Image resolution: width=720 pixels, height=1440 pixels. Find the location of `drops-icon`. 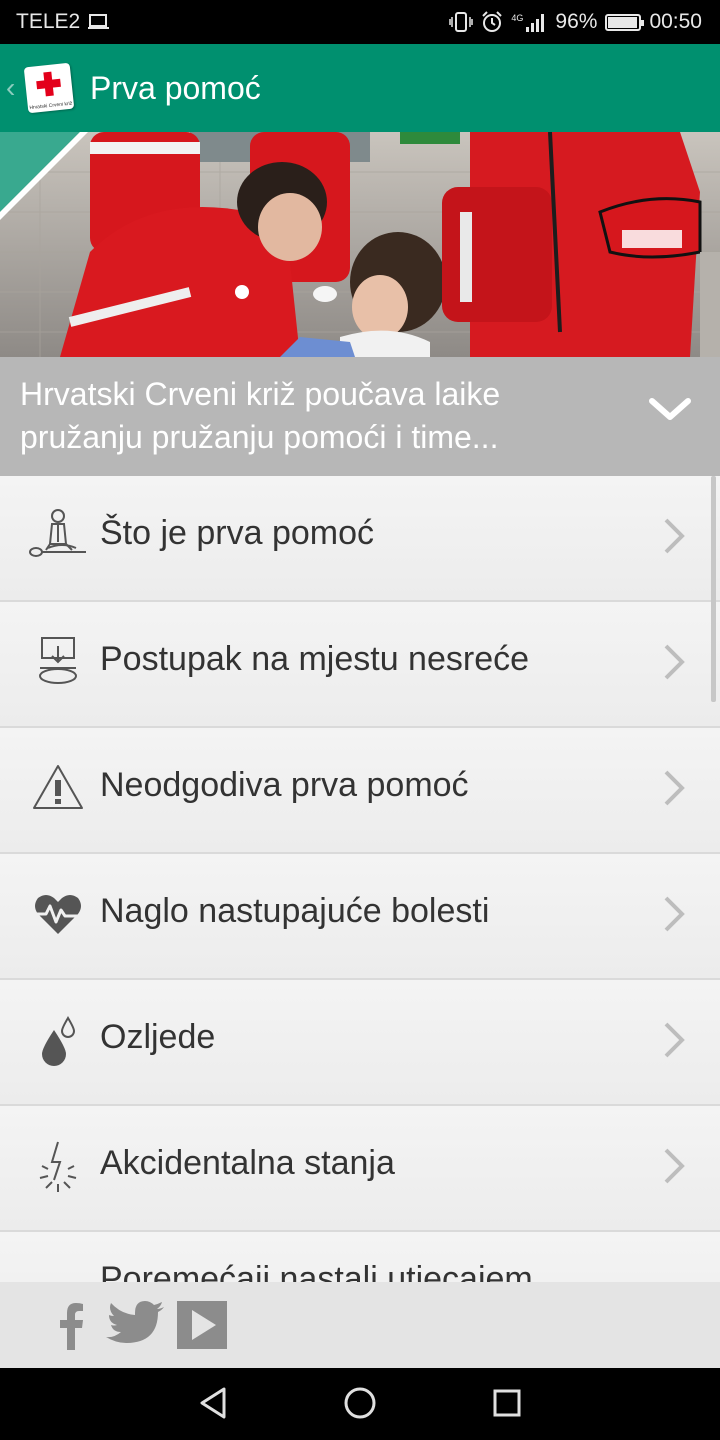

drops-icon is located at coordinates (59, 1041).